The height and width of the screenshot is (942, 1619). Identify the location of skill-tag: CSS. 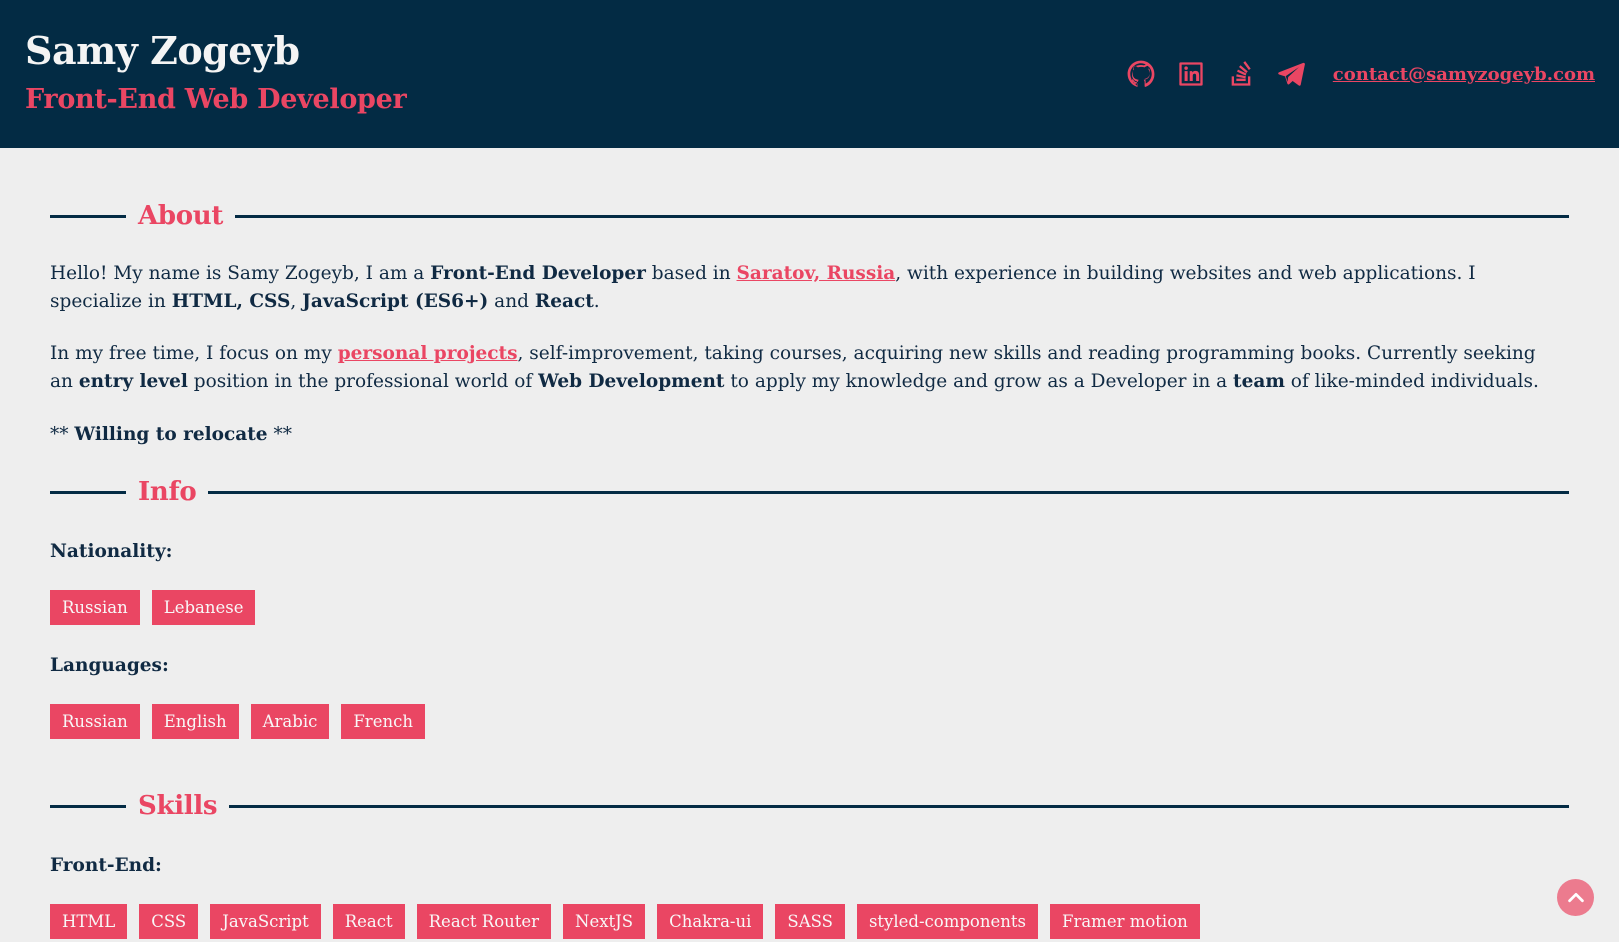
(169, 921).